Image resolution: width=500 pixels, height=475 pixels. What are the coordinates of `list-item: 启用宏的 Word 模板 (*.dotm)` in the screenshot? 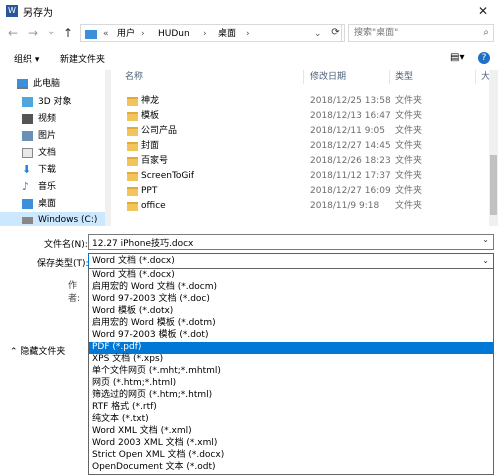 It's located at (291, 324).